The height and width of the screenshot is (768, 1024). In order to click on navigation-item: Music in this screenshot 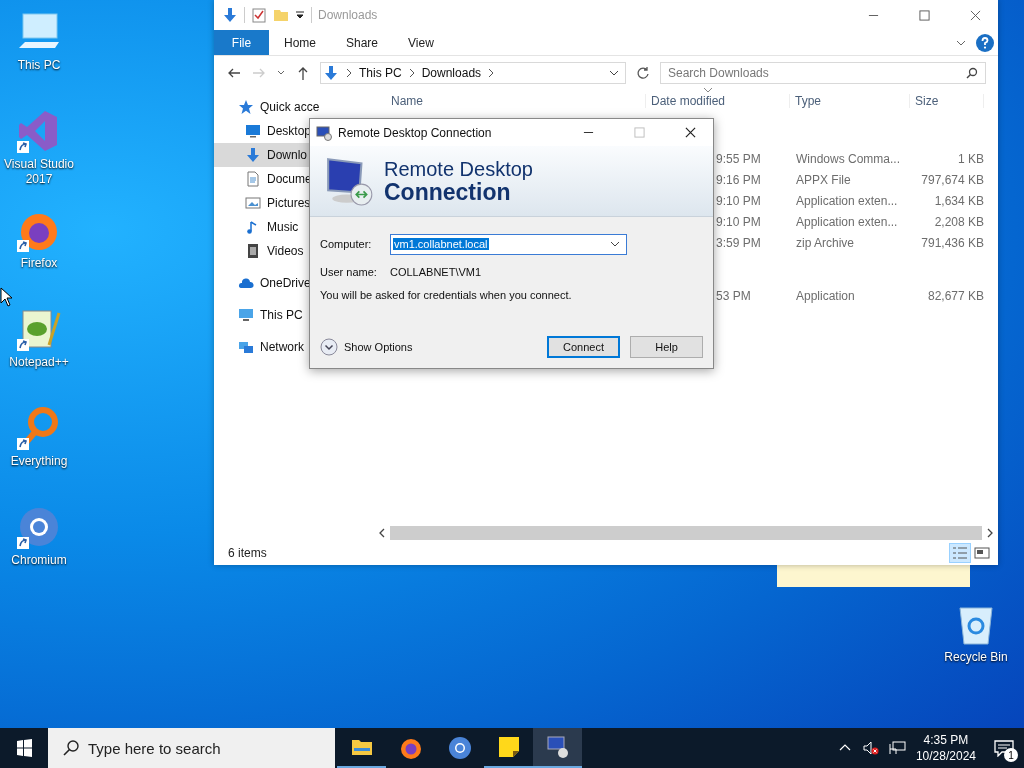, I will do `click(294, 227)`.